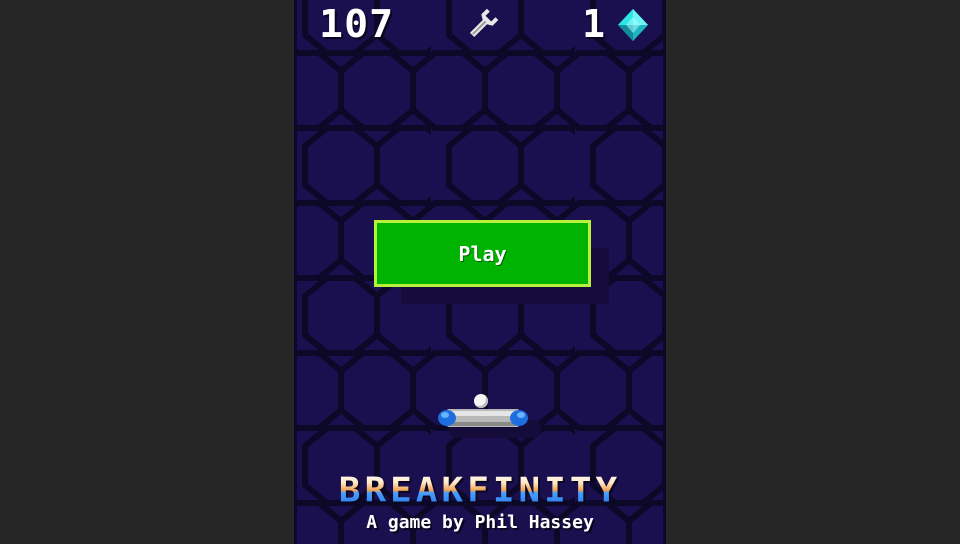 This screenshot has width=960, height=544. I want to click on play-button: Play, so click(482, 253).